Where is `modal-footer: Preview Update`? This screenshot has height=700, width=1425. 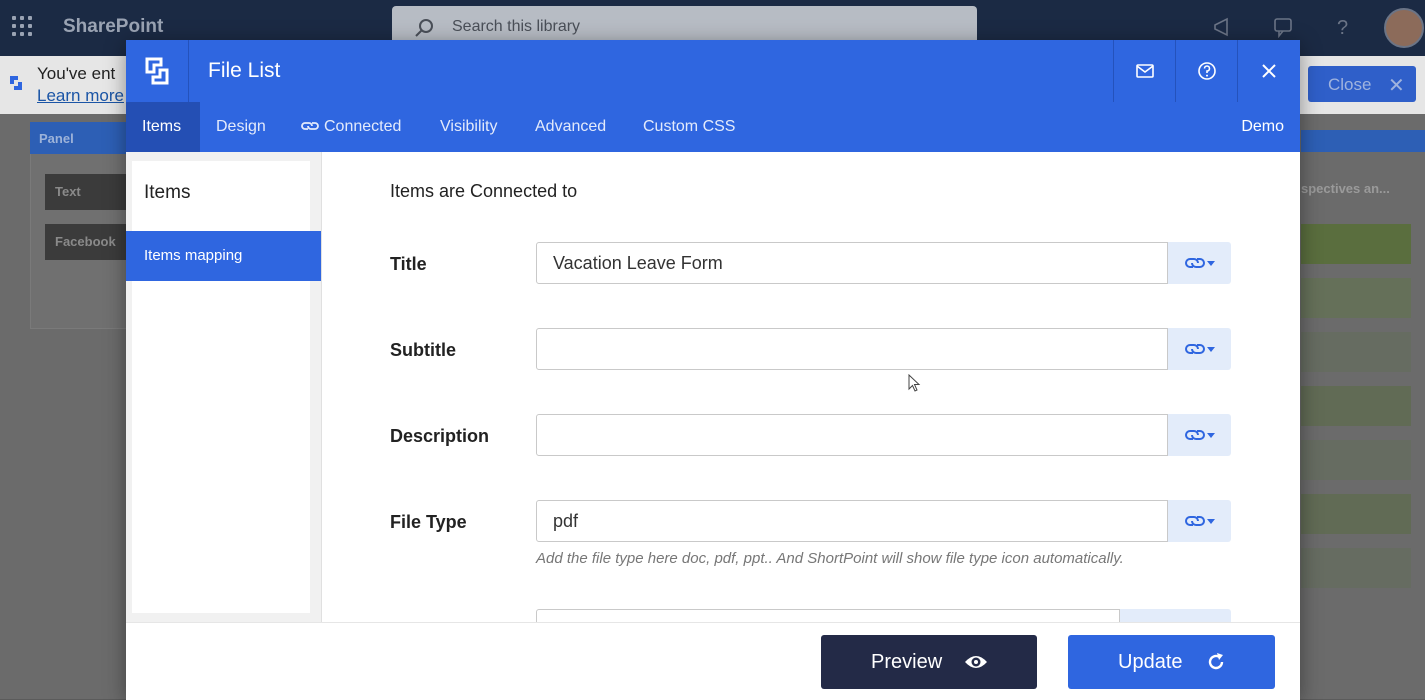
modal-footer: Preview Update is located at coordinates (713, 661).